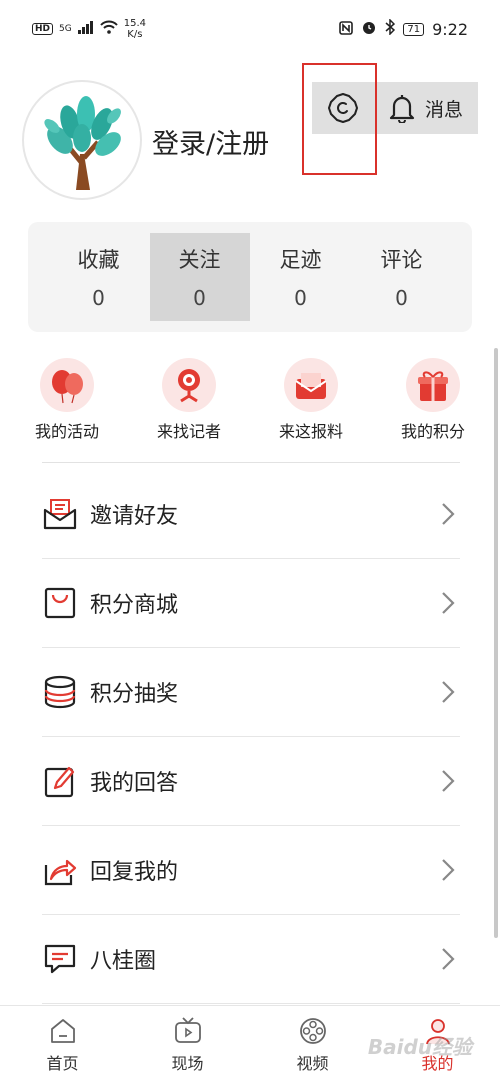  What do you see at coordinates (312, 1063) in the screenshot?
I see `tab-label: 视频` at bounding box center [312, 1063].